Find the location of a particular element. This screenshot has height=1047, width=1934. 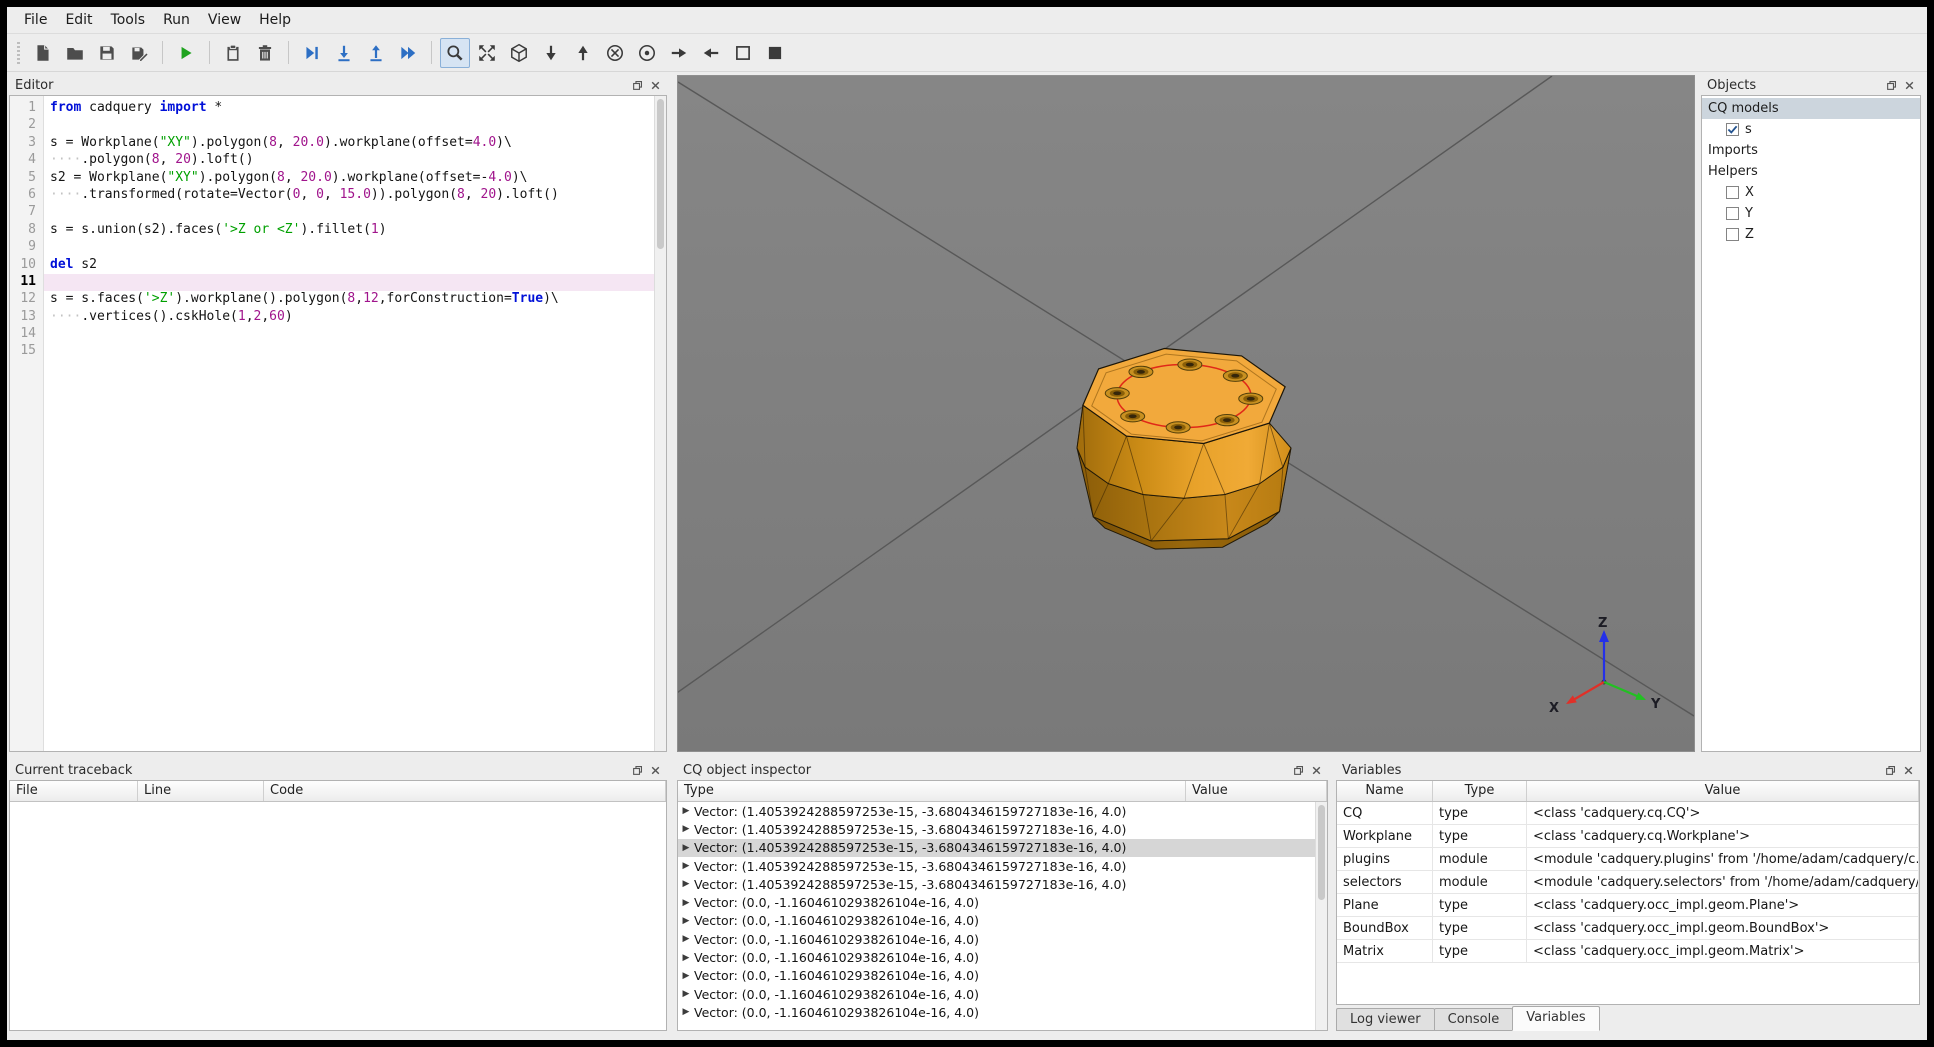

left-view-button is located at coordinates (711, 53).